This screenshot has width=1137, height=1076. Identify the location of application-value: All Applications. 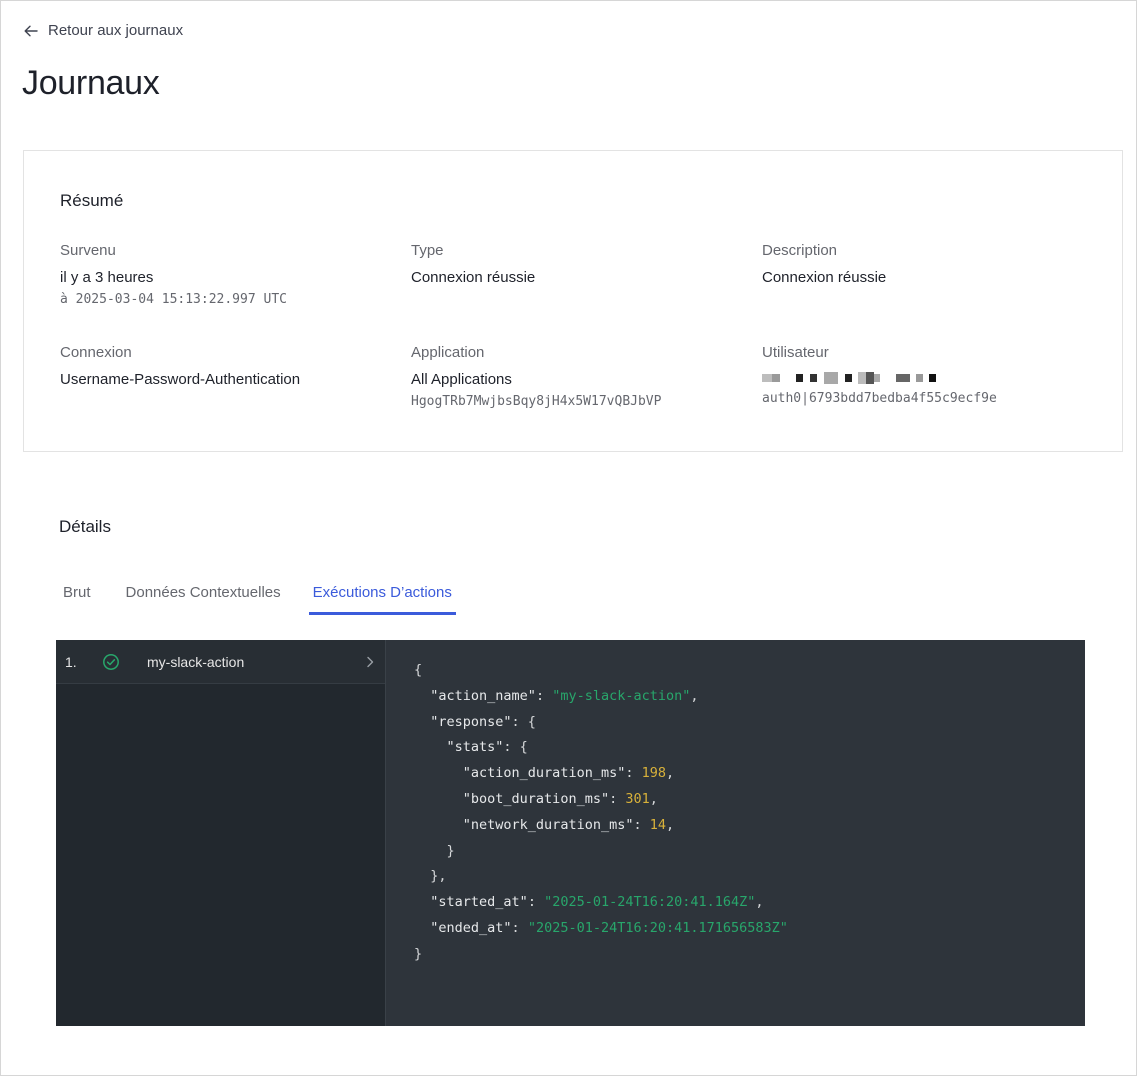
(576, 379).